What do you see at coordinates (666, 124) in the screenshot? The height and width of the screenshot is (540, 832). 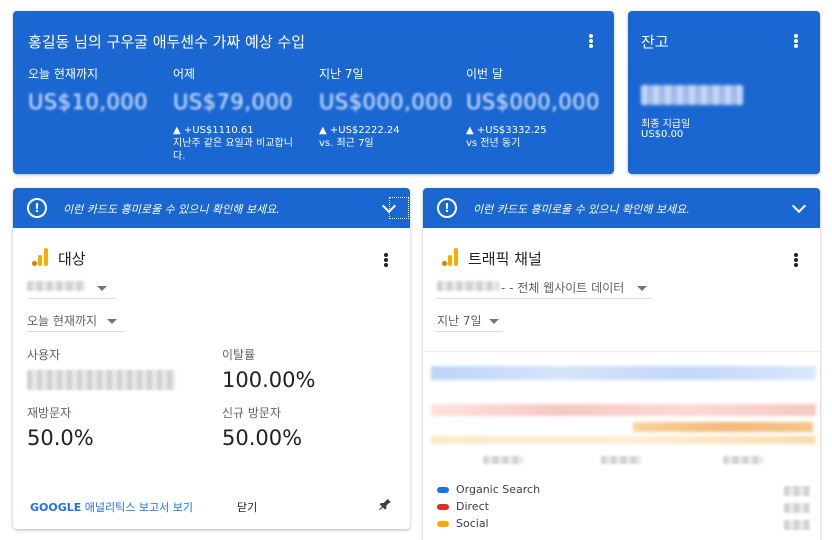 I see `last-payment-label: 최종 지급일` at bounding box center [666, 124].